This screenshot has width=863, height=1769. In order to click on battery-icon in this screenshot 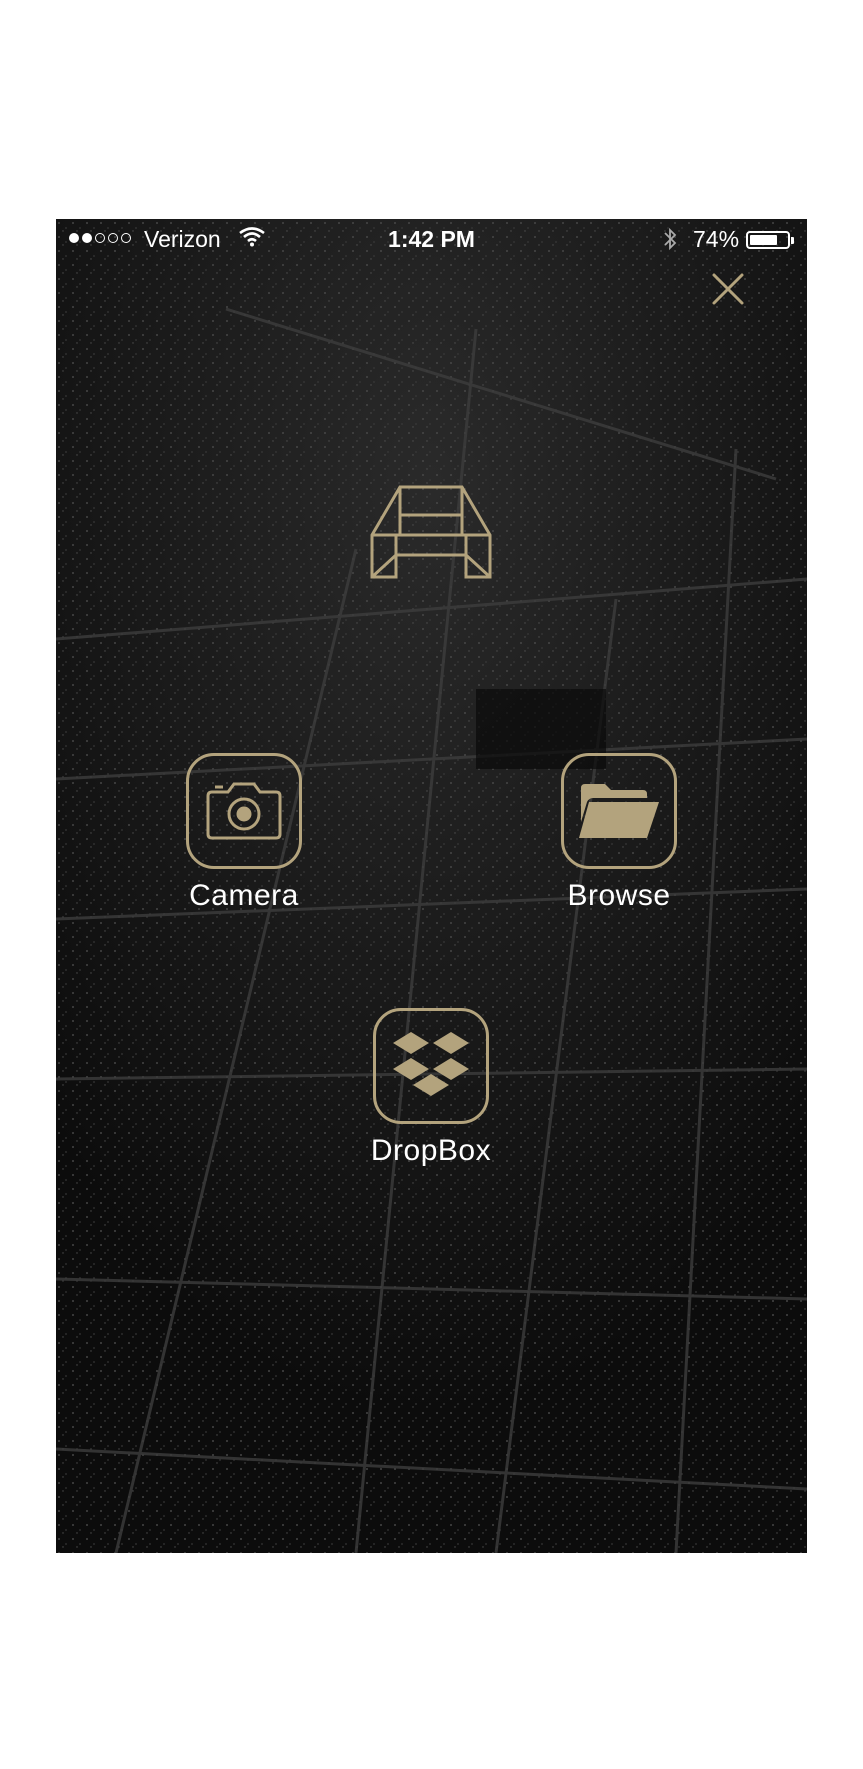, I will do `click(768, 240)`.